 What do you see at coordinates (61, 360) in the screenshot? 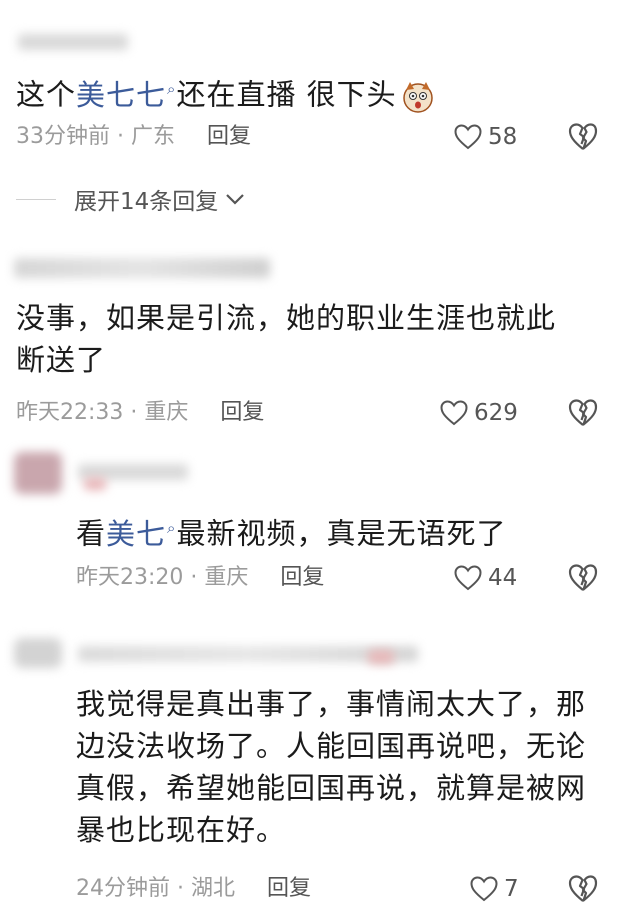
I see `comment-line: 断送了` at bounding box center [61, 360].